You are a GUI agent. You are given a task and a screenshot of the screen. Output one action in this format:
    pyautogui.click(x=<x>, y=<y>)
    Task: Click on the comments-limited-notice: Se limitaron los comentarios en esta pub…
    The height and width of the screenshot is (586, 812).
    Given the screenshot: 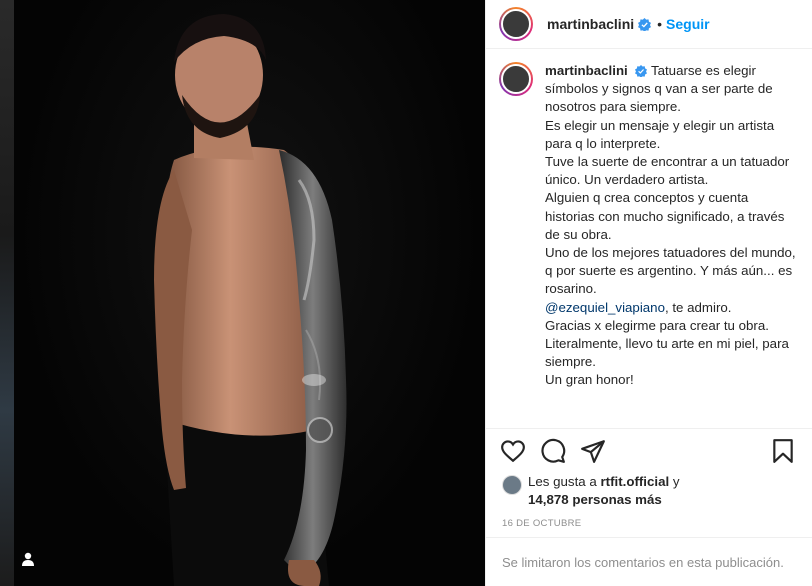 What is the action you would take?
    pyautogui.click(x=643, y=562)
    